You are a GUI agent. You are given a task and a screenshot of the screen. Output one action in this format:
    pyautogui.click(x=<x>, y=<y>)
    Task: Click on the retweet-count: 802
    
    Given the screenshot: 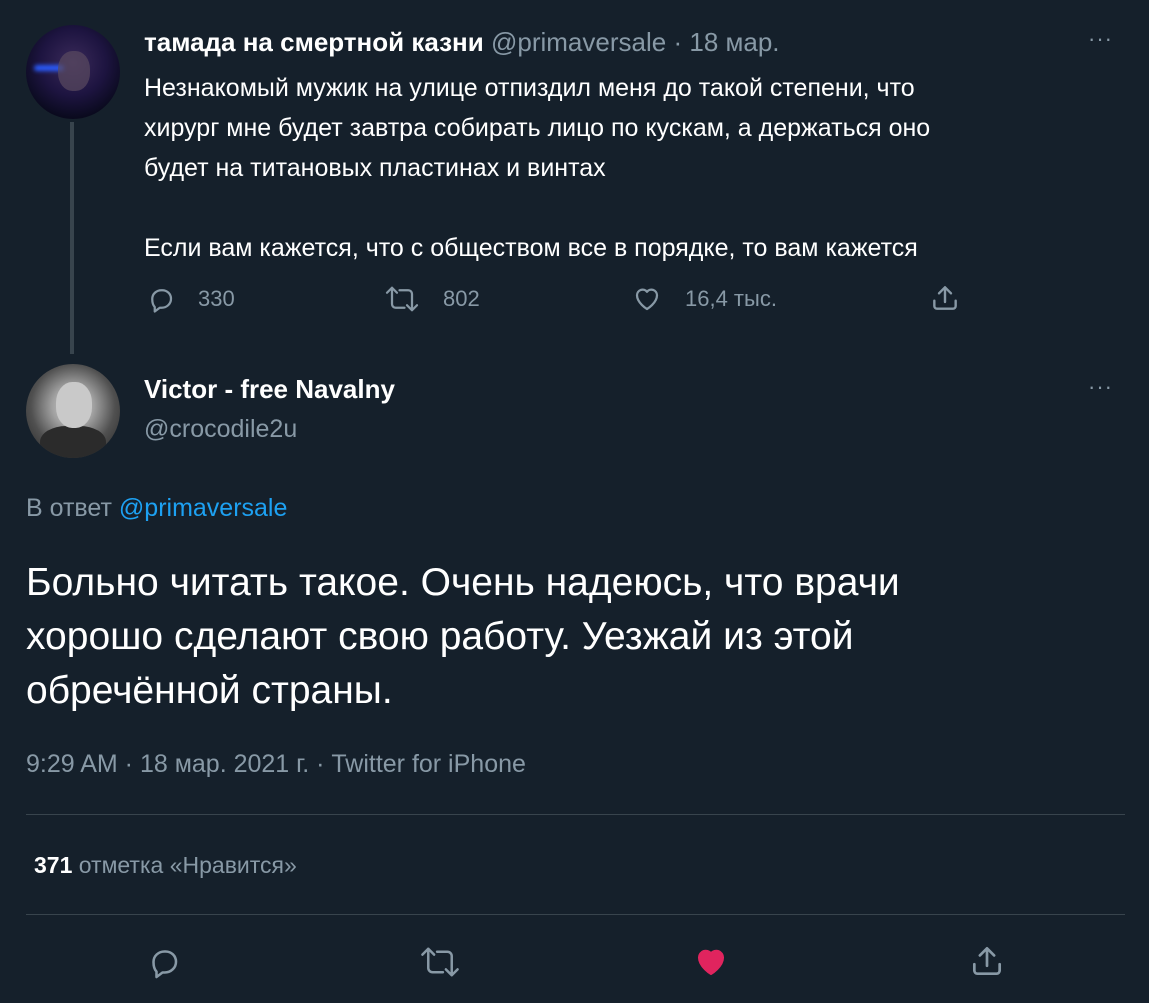 What is the action you would take?
    pyautogui.click(x=461, y=298)
    